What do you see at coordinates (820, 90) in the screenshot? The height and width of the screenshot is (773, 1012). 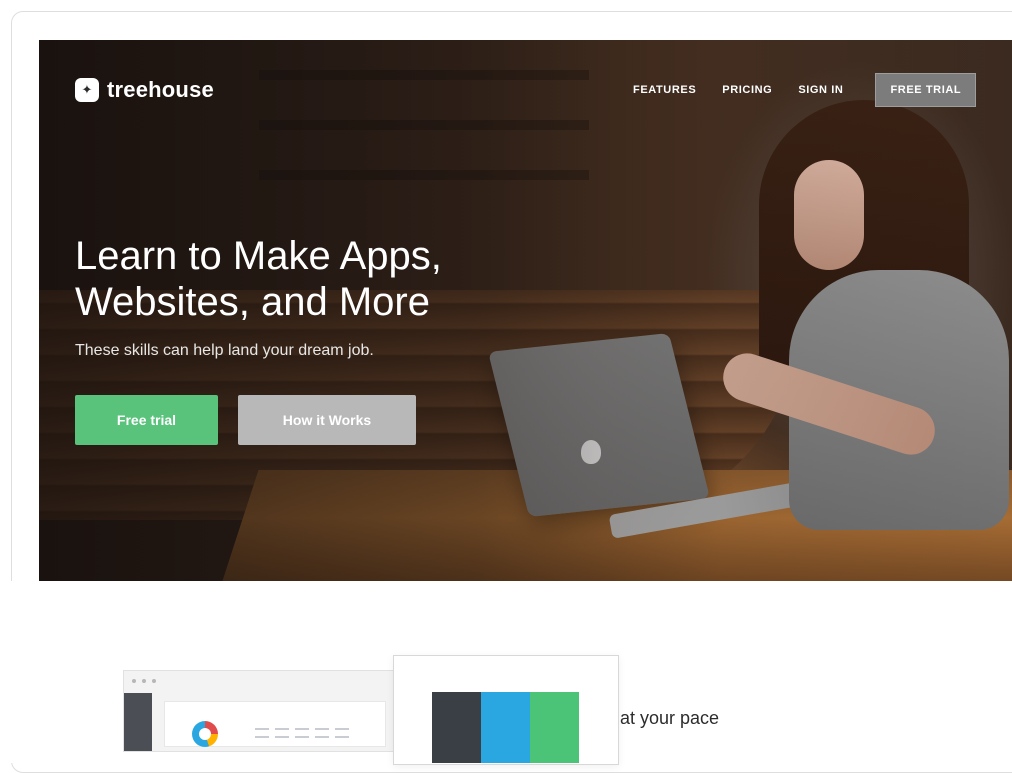 I see `nav-sign-in: SIGN IN` at bounding box center [820, 90].